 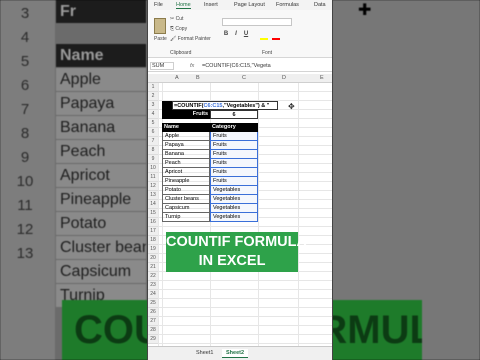 I want to click on row-header: 28, so click(x=153, y=330).